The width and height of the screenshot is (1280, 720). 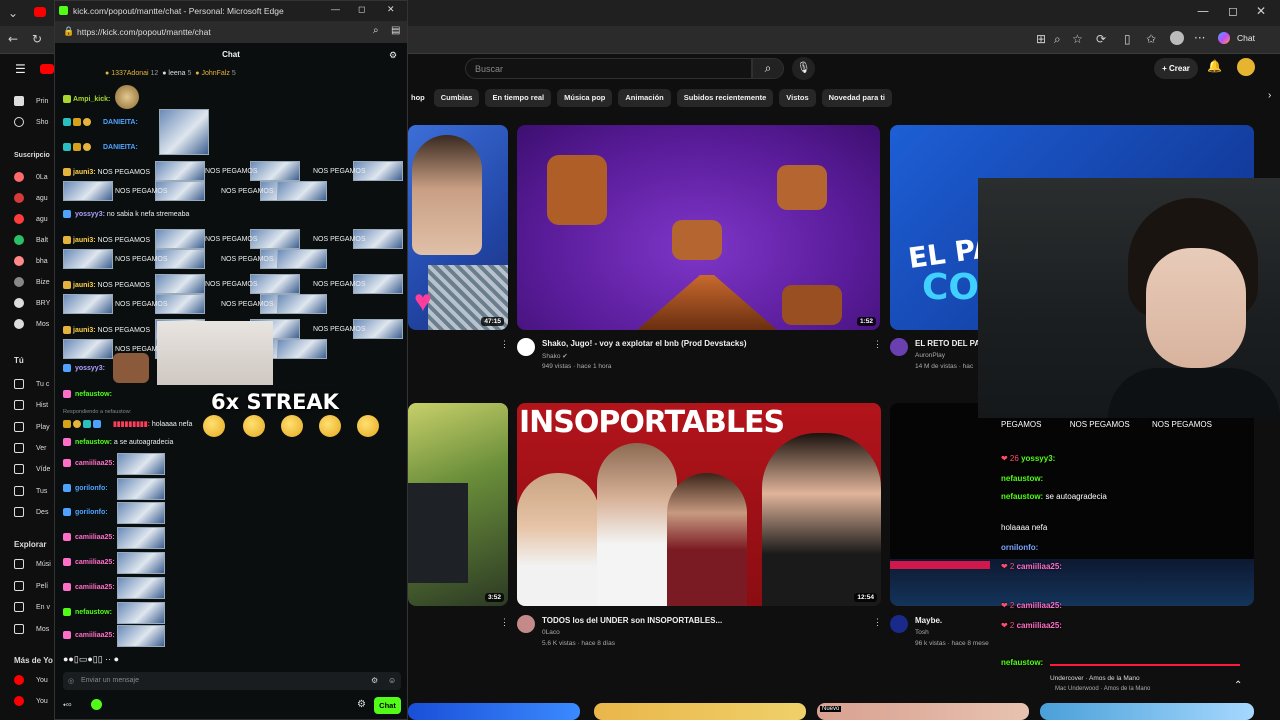 What do you see at coordinates (518, 98) in the screenshot?
I see `chip-en-tiempo-real: En tiempo real` at bounding box center [518, 98].